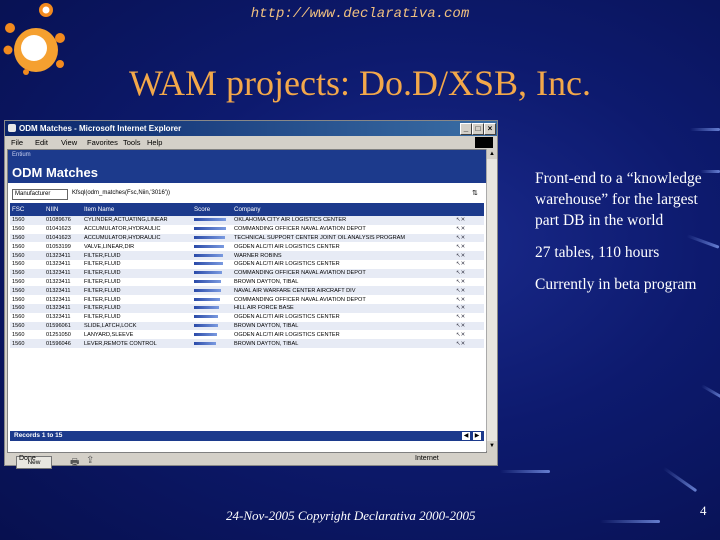 This screenshot has height=540, width=720. I want to click on next-page-icon: ▶, so click(477, 436).